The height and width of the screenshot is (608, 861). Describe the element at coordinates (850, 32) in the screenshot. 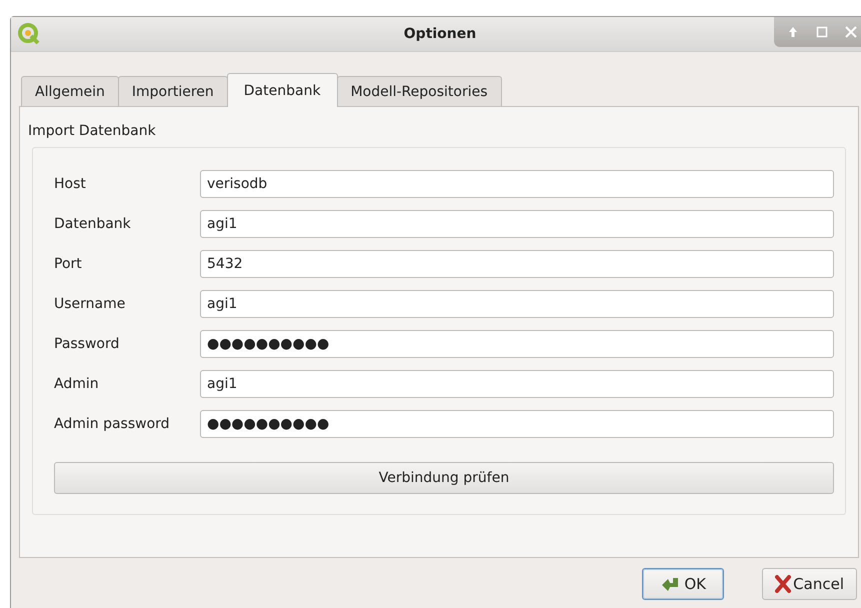

I see `close-icon` at that location.